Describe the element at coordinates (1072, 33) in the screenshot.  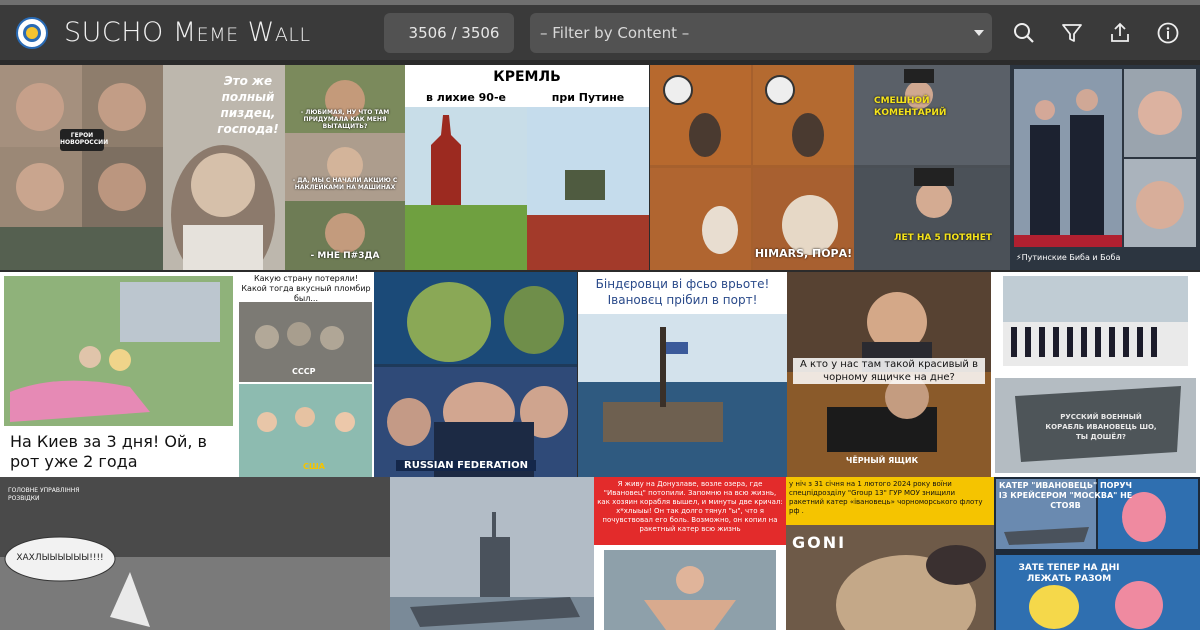
I see `filter-icon` at that location.